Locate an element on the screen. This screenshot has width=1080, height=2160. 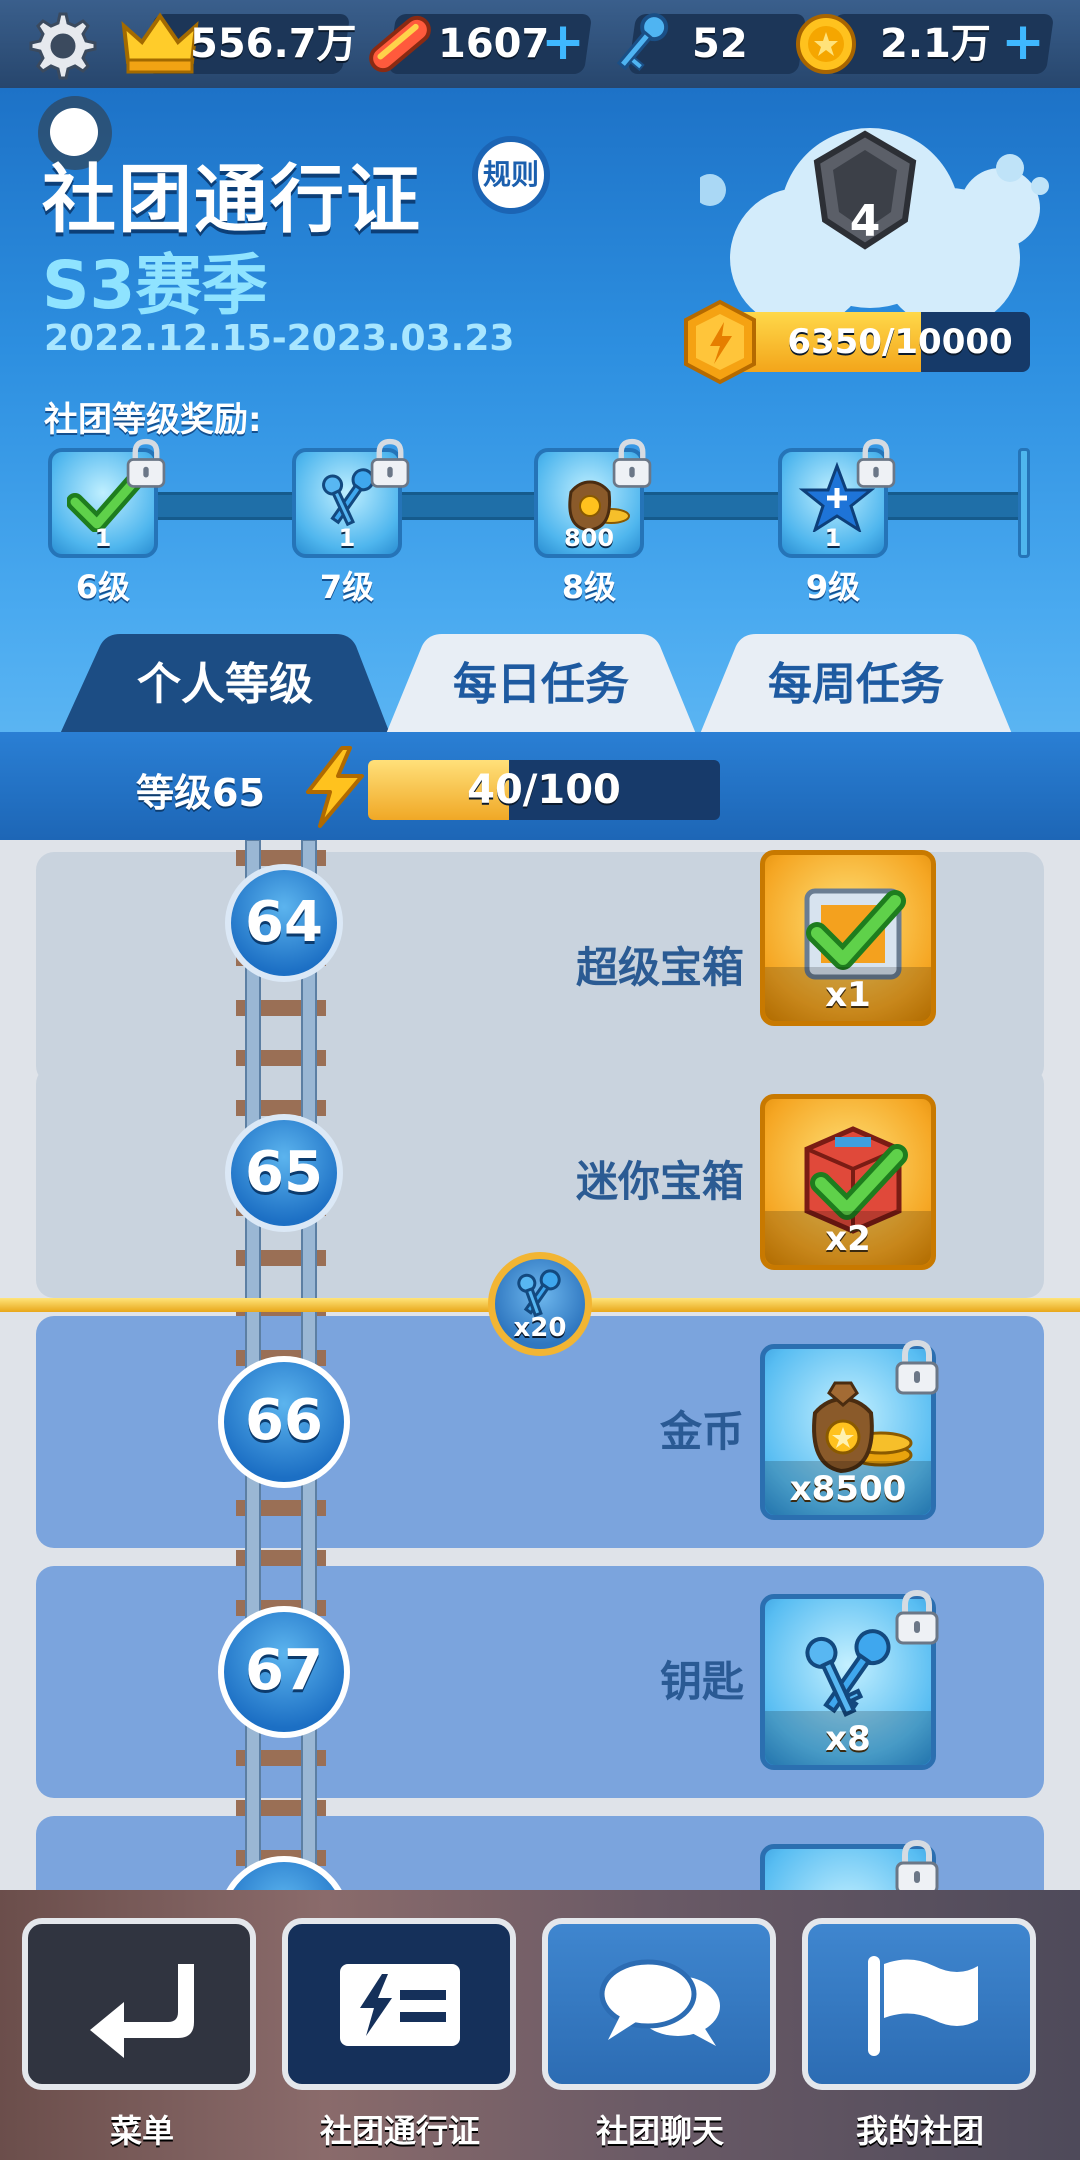
club-reward-level: 6级 is located at coordinates (103, 587).